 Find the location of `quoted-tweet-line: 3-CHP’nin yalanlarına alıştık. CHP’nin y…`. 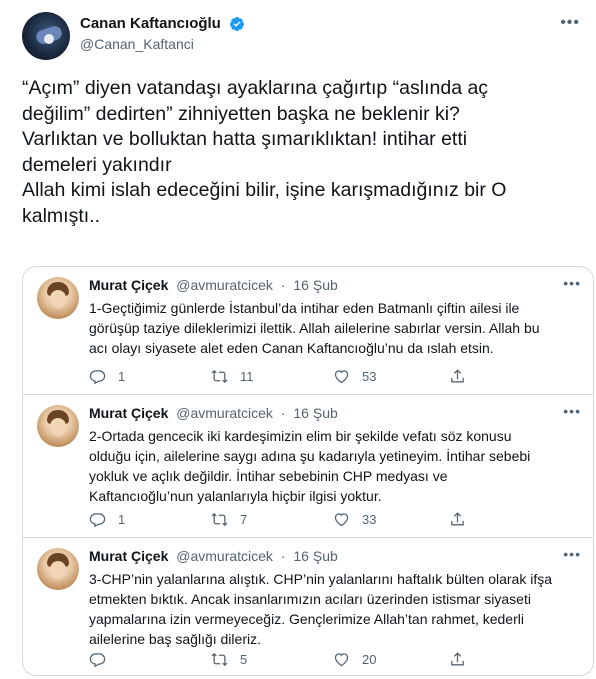

quoted-tweet-line: 3-CHP’nin yalanlarına alıştık. CHP’nin y… is located at coordinates (321, 579).